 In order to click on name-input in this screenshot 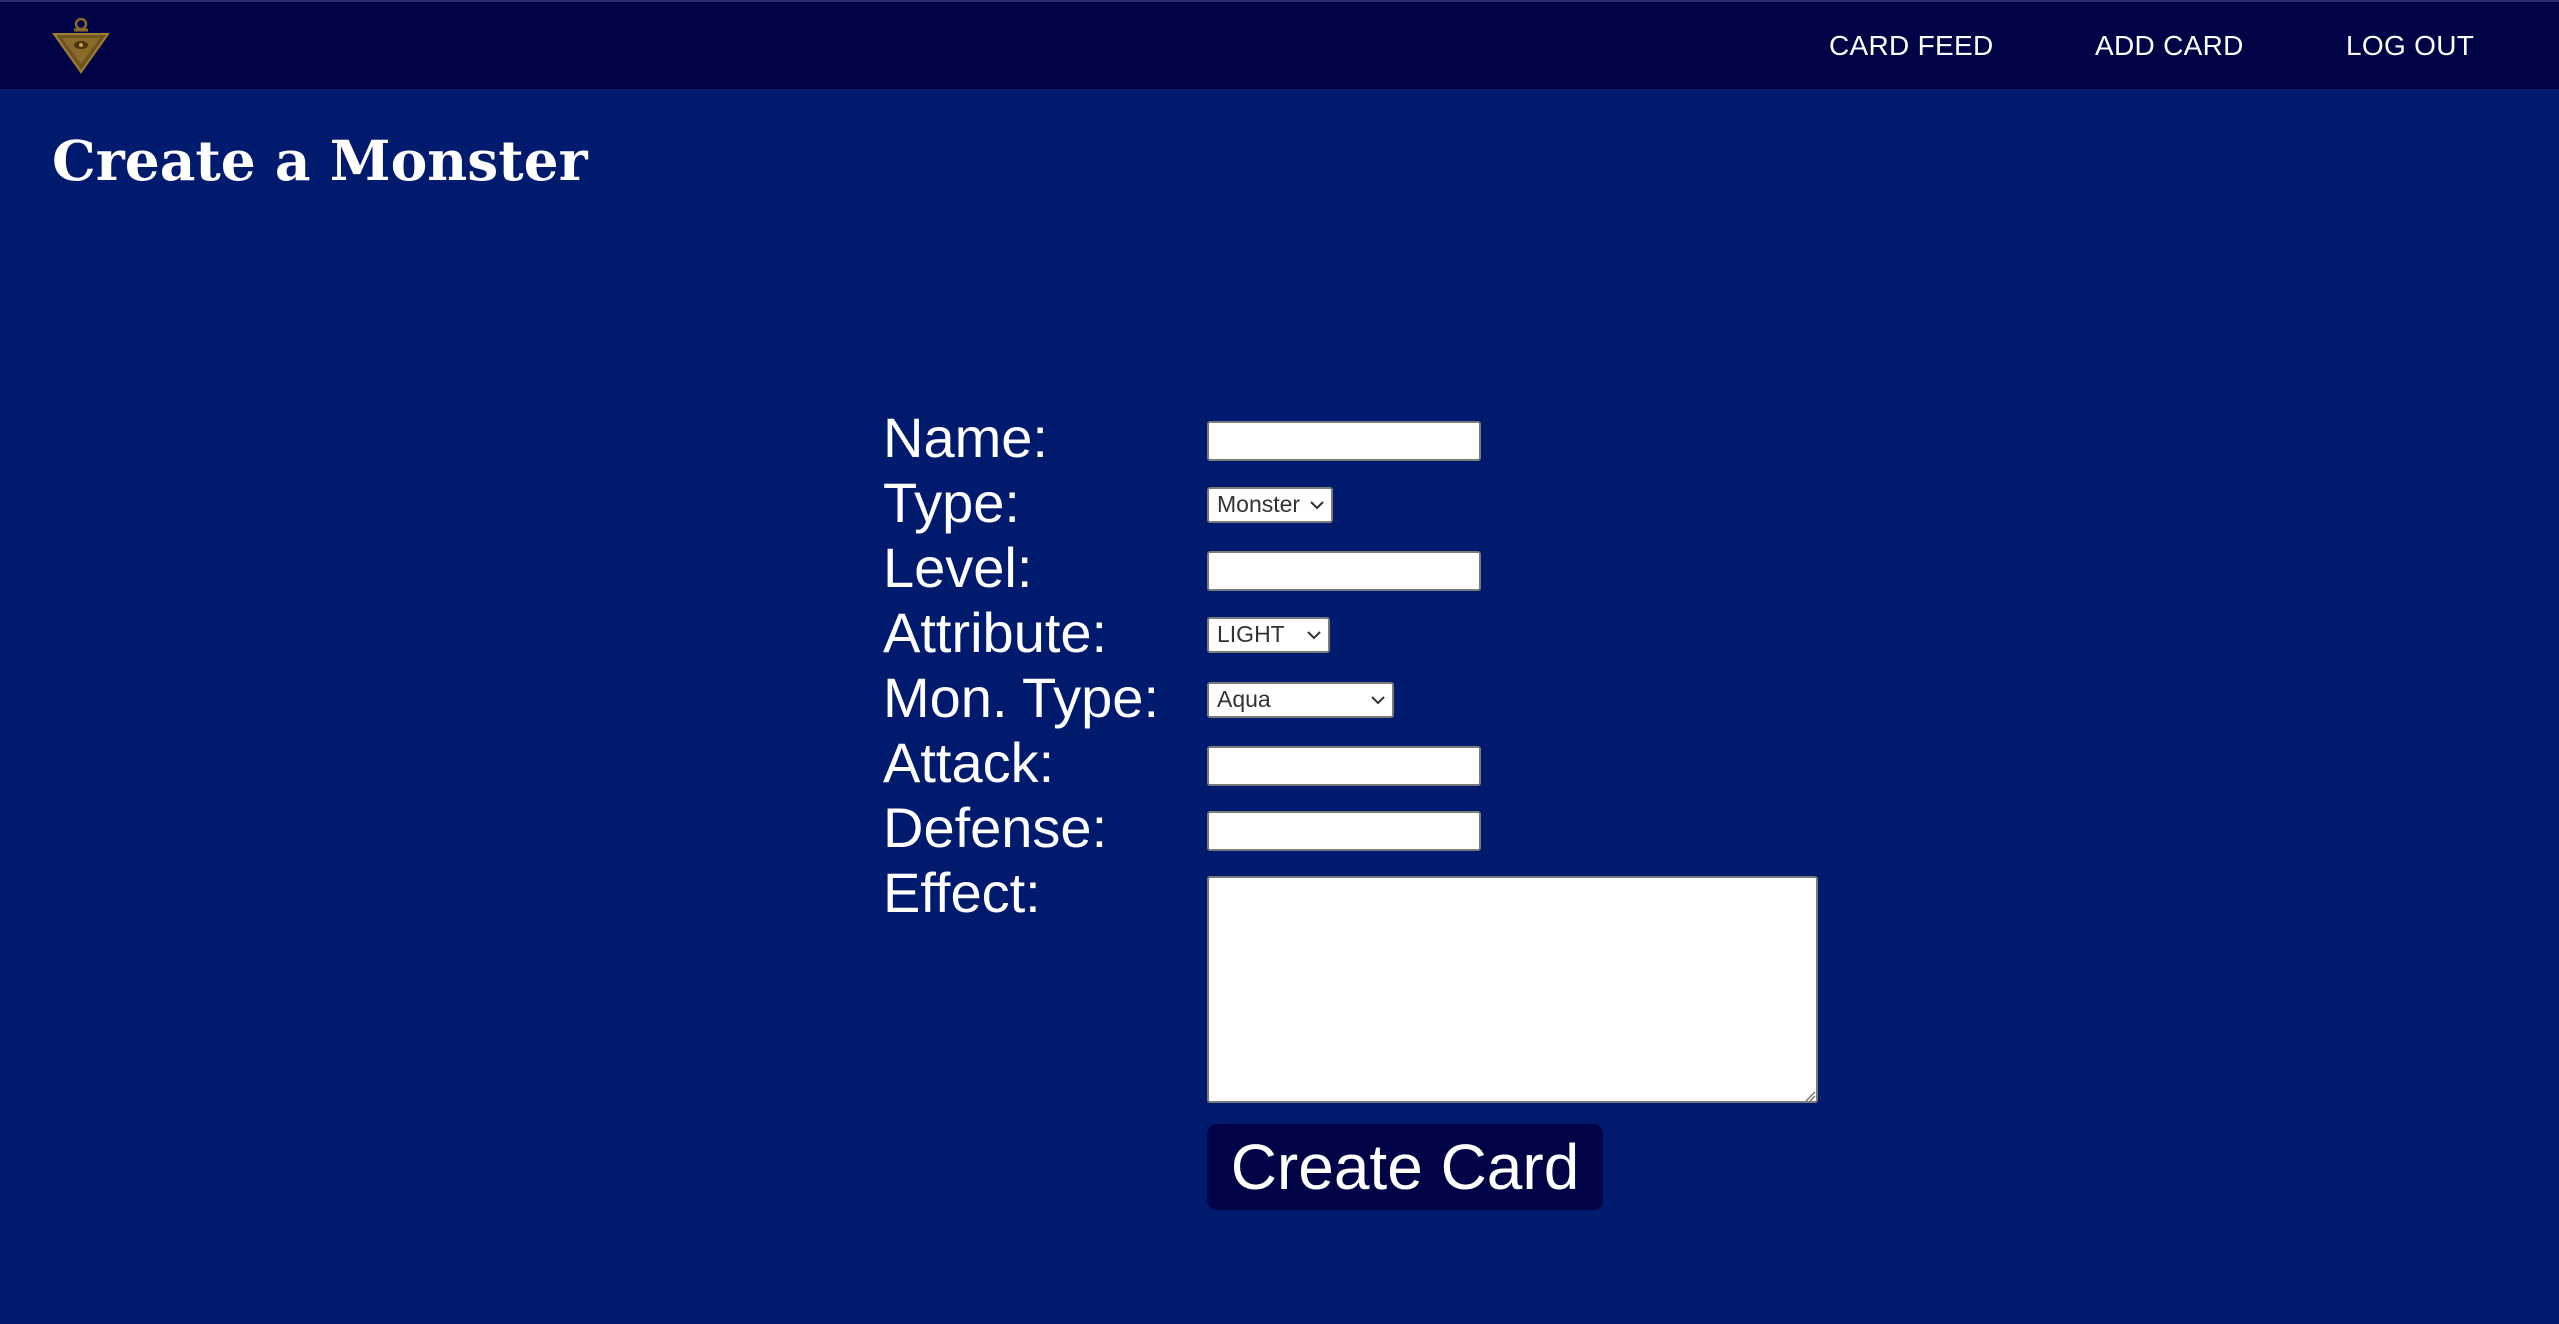, I will do `click(1344, 441)`.